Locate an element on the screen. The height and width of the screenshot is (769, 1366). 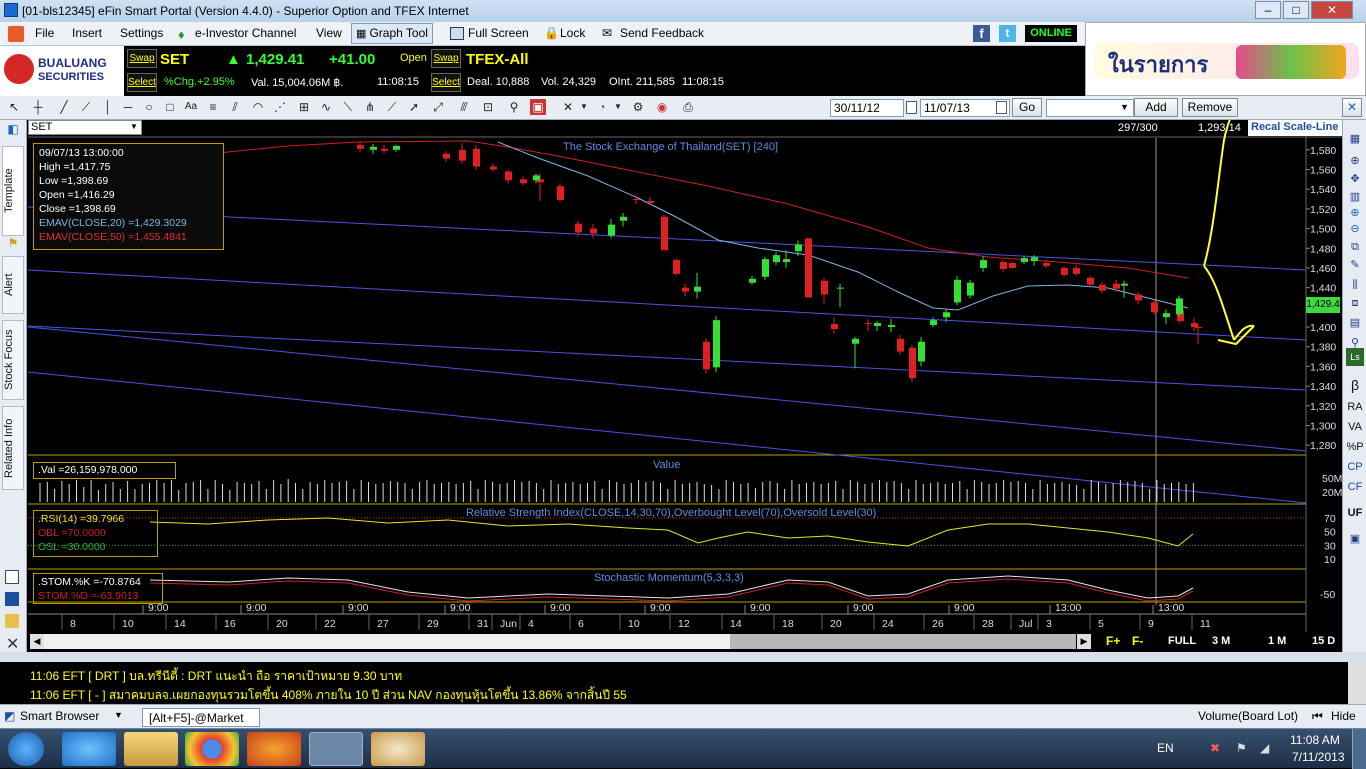
regression-tool-icon: ⟍ is located at coordinates (348, 107).